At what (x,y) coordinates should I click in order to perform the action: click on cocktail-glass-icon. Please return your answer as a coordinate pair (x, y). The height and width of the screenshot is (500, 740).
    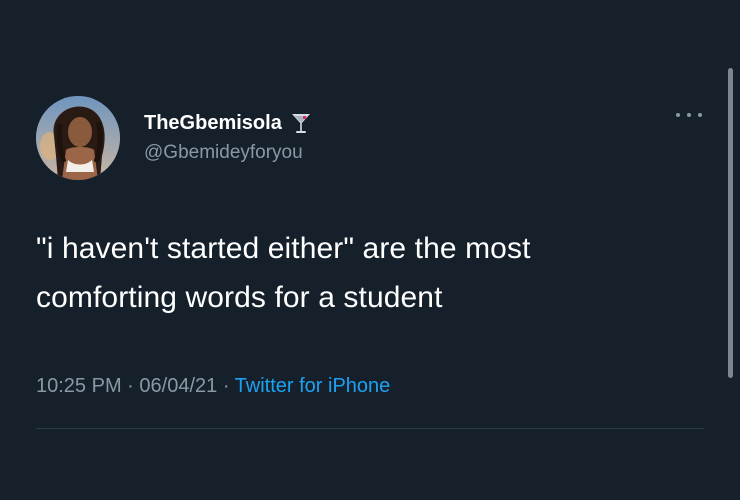
    Looking at the image, I should click on (301, 123).